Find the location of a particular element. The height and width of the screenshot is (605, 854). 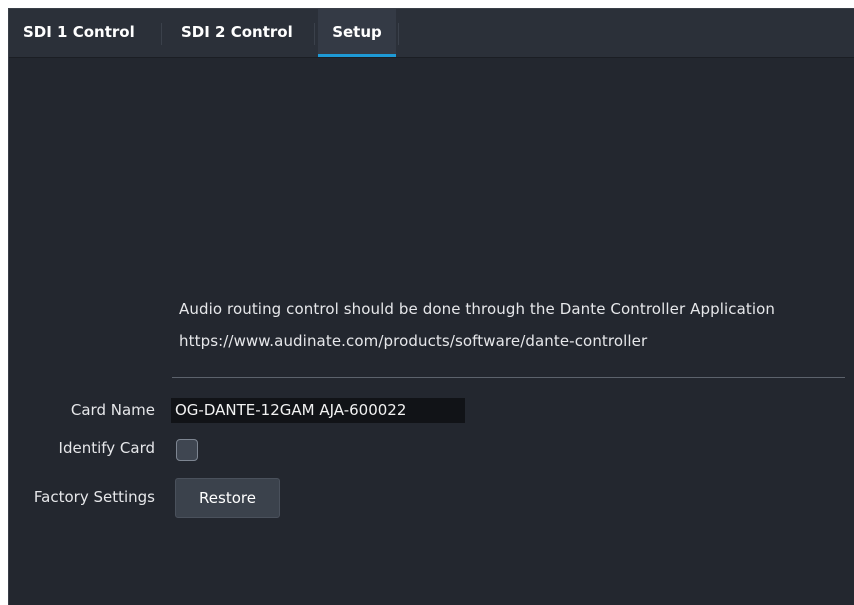

restore-button: Restore is located at coordinates (227, 498).